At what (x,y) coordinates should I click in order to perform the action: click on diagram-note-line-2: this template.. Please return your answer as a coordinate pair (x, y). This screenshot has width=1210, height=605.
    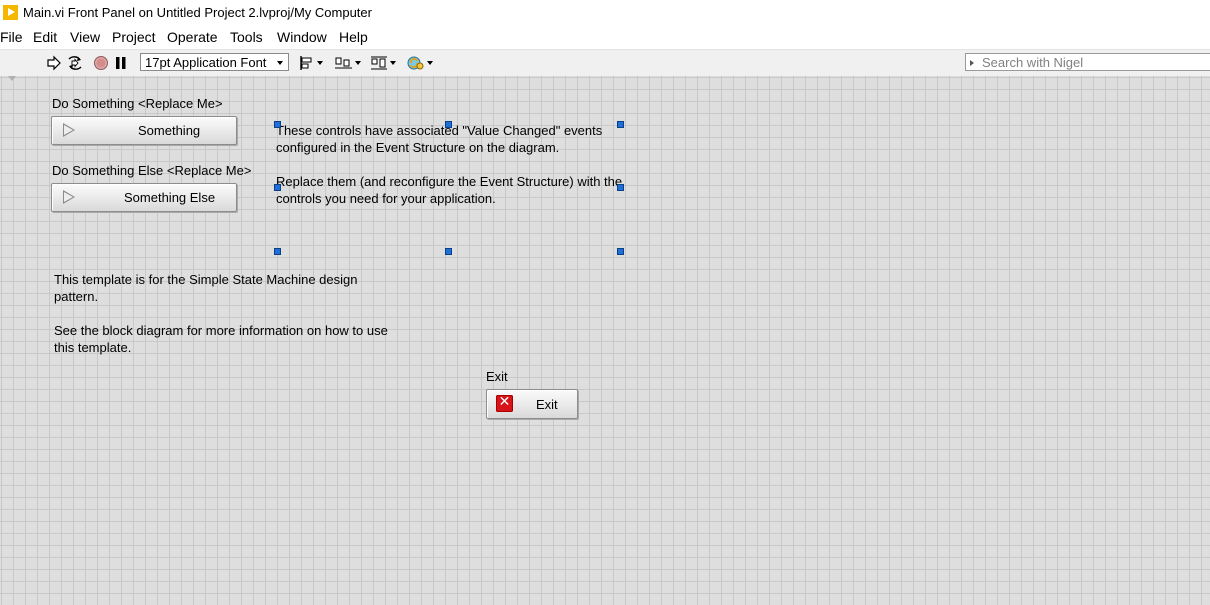
    Looking at the image, I should click on (93, 347).